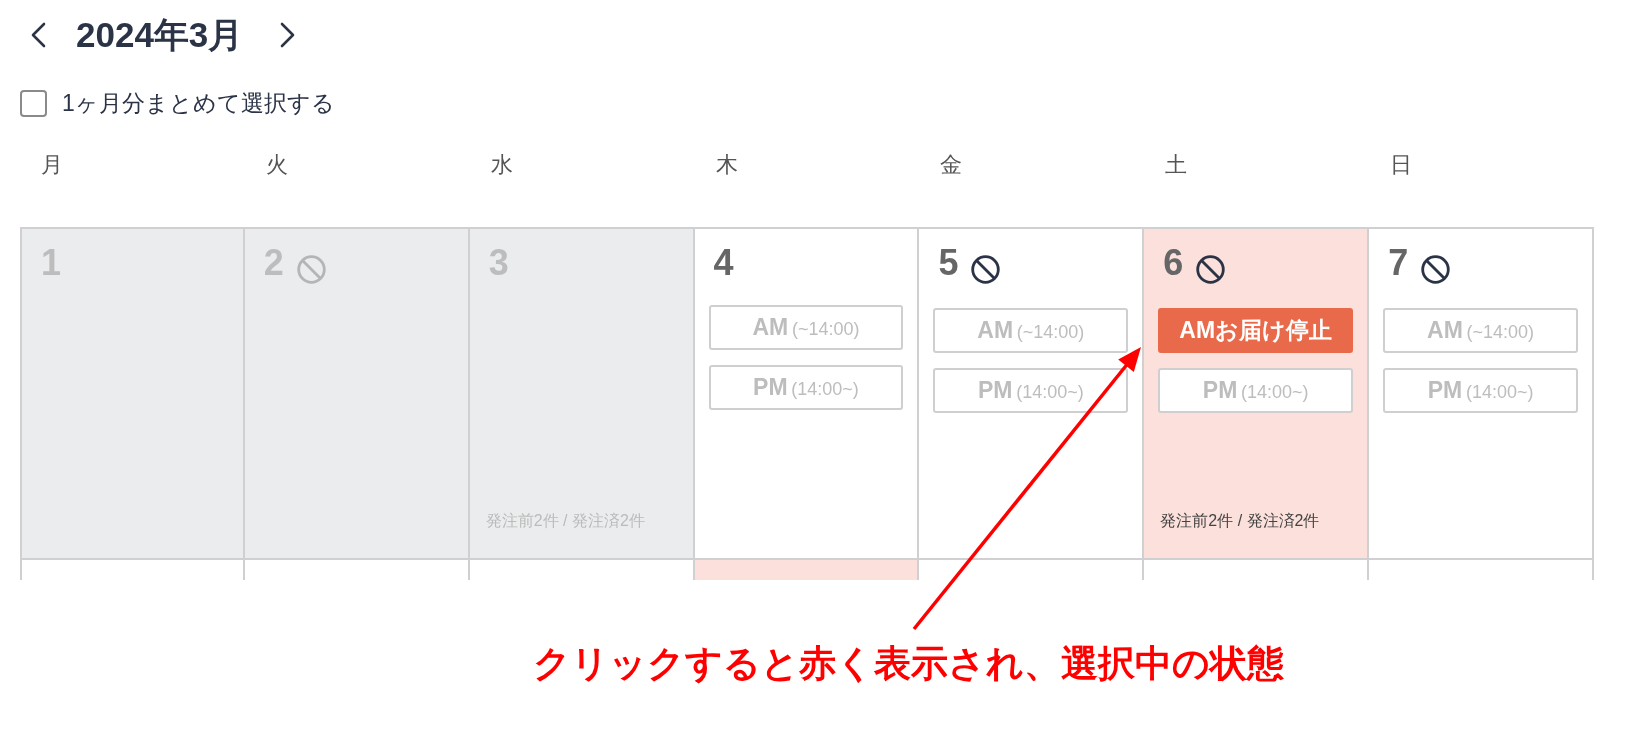  What do you see at coordinates (160, 35) in the screenshot?
I see `month-title: 2024年3月` at bounding box center [160, 35].